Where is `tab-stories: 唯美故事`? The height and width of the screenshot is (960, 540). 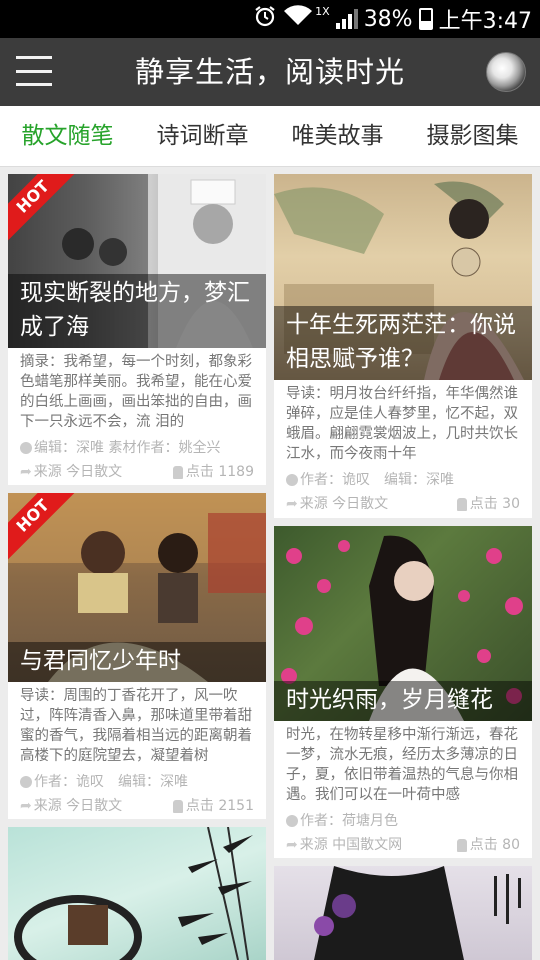
tab-stories: 唯美故事 is located at coordinates (337, 136).